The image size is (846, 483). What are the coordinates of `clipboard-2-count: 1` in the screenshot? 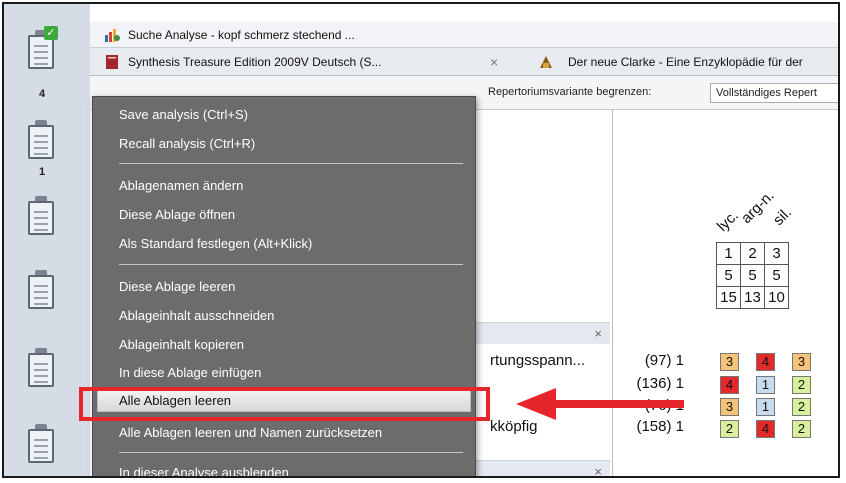 It's located at (42, 172).